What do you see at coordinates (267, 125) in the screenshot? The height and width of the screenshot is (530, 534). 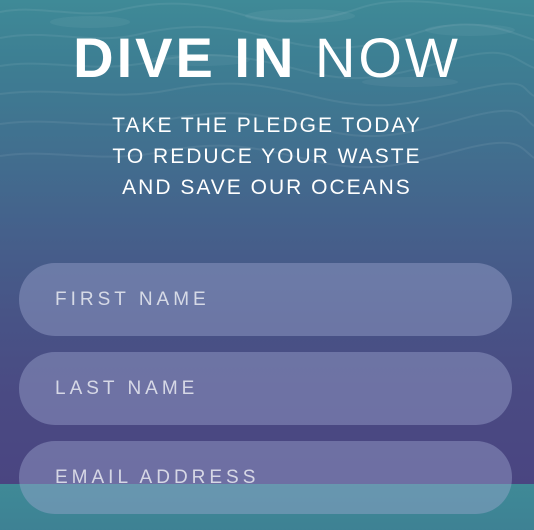 I see `subhead-line: TAKE THE PLEDGE TODAY` at bounding box center [267, 125].